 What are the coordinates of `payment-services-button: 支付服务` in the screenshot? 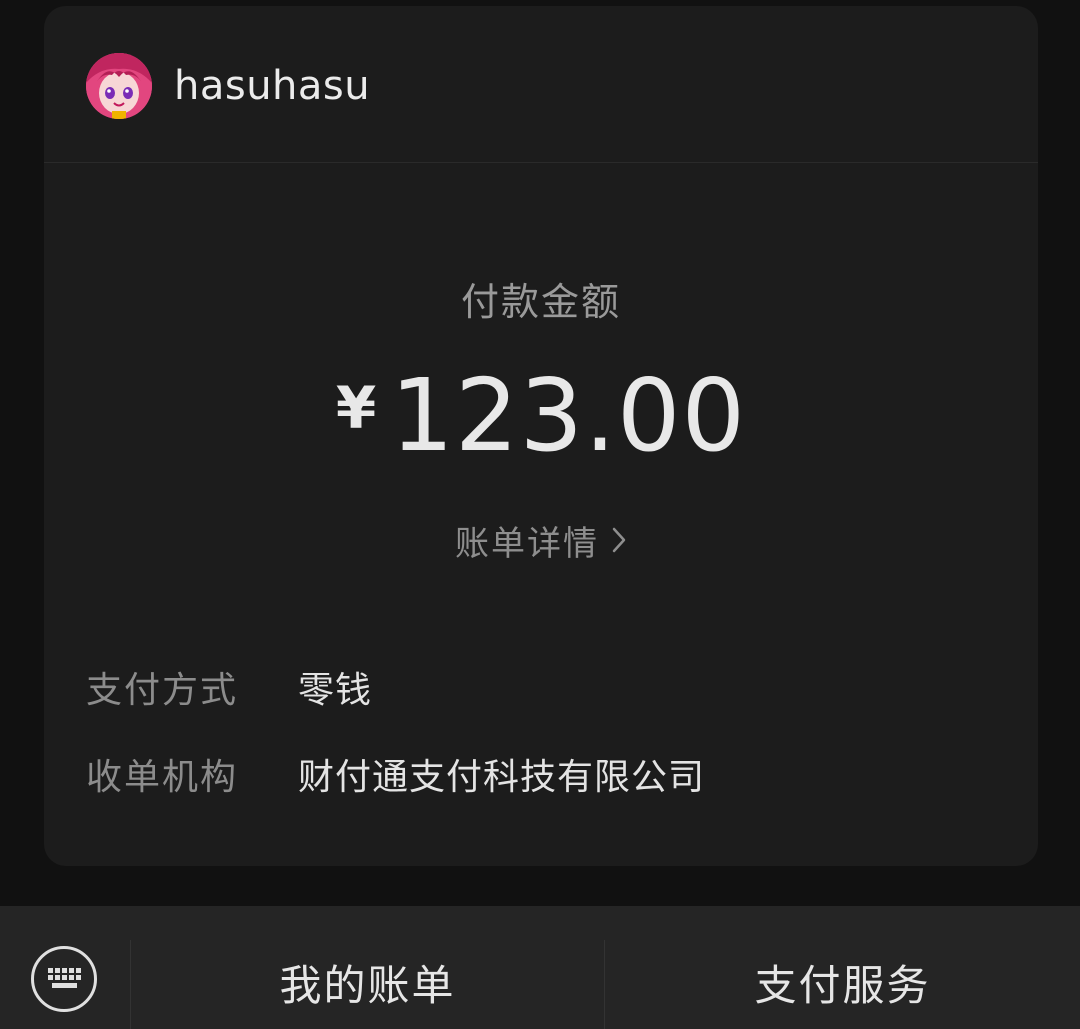 It's located at (842, 986).